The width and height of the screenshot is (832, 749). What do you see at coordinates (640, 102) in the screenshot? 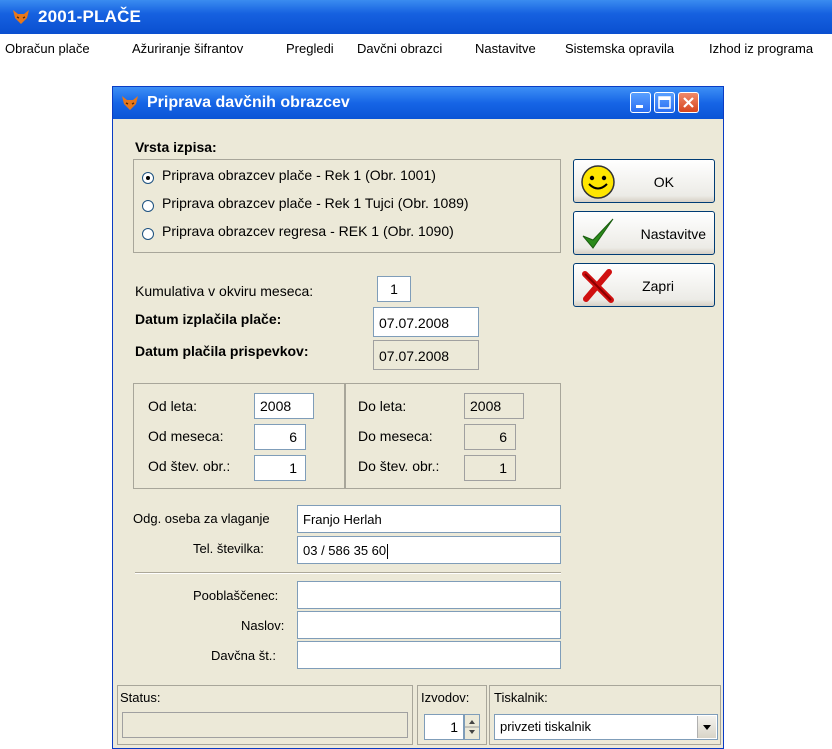
I see `minimize-button` at bounding box center [640, 102].